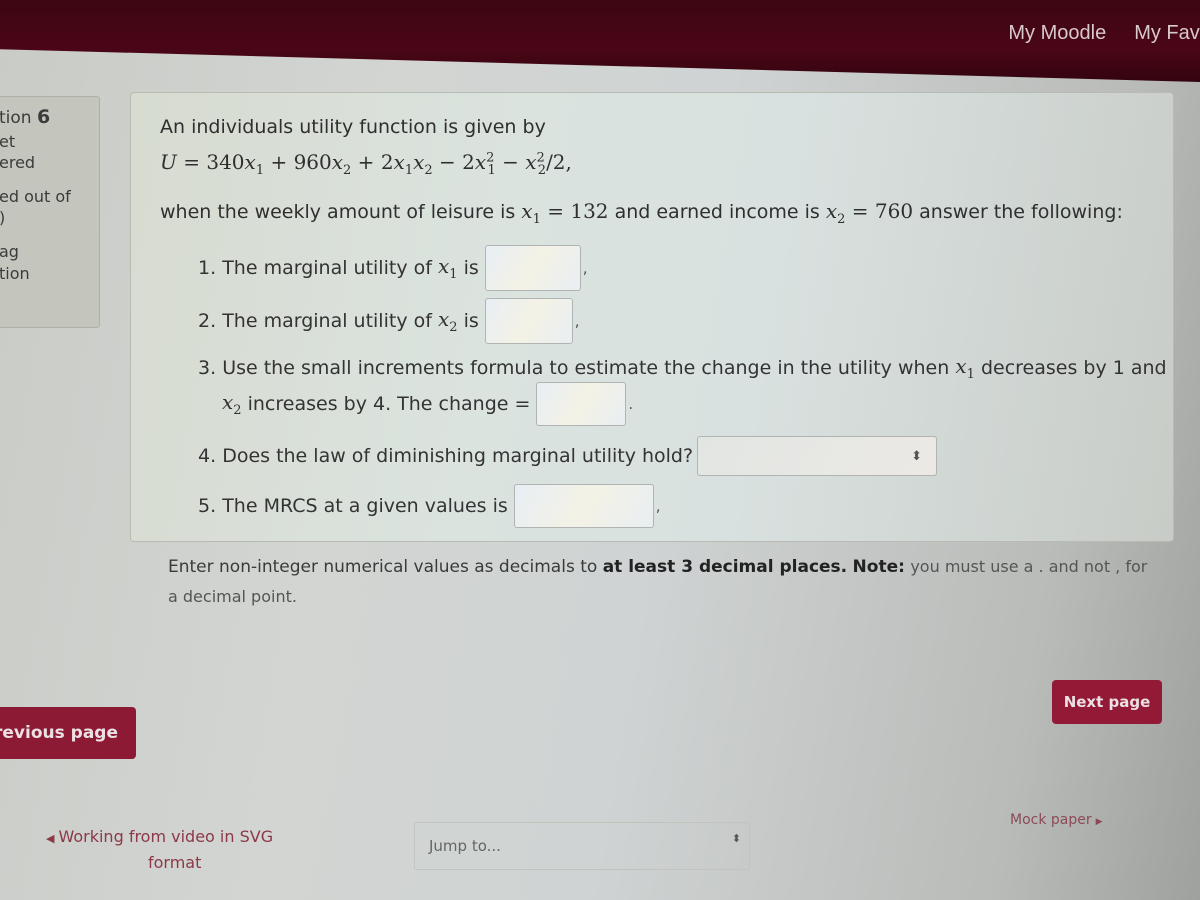 The width and height of the screenshot is (1200, 900). What do you see at coordinates (49, 274) in the screenshot?
I see `flag-question-link-2: tion` at bounding box center [49, 274].